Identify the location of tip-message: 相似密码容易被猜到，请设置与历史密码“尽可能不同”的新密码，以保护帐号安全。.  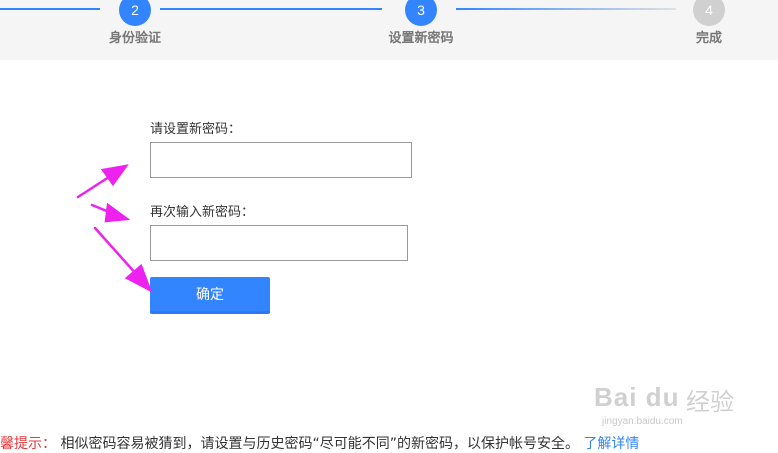
(319, 444).